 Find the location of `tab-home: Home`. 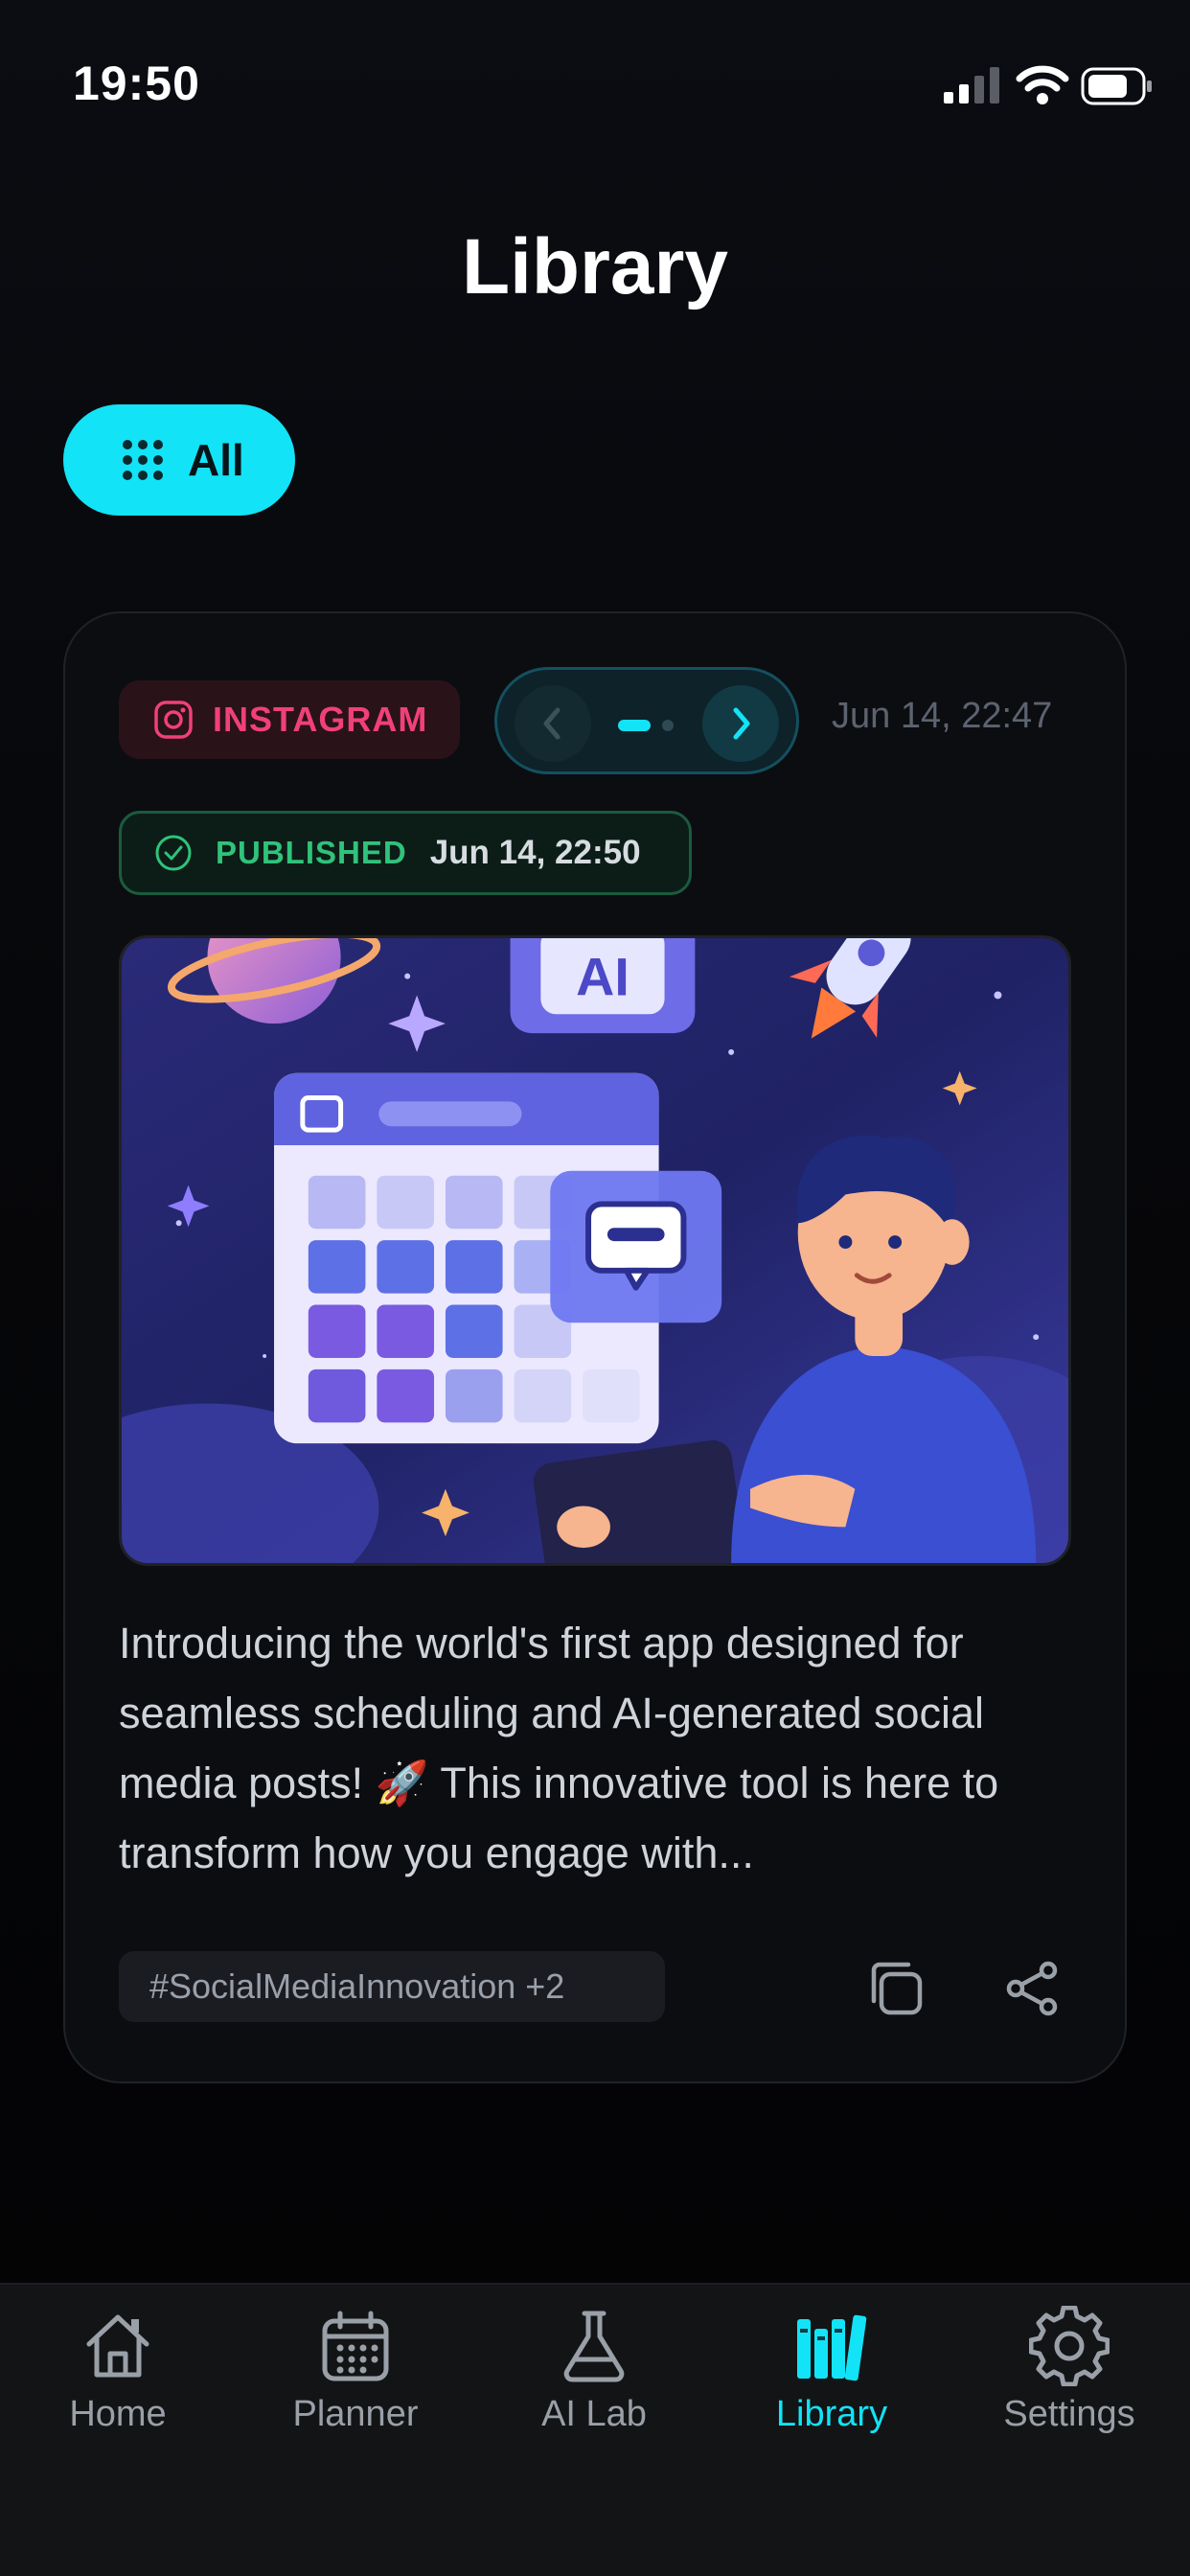

tab-home: Home is located at coordinates (118, 2378).